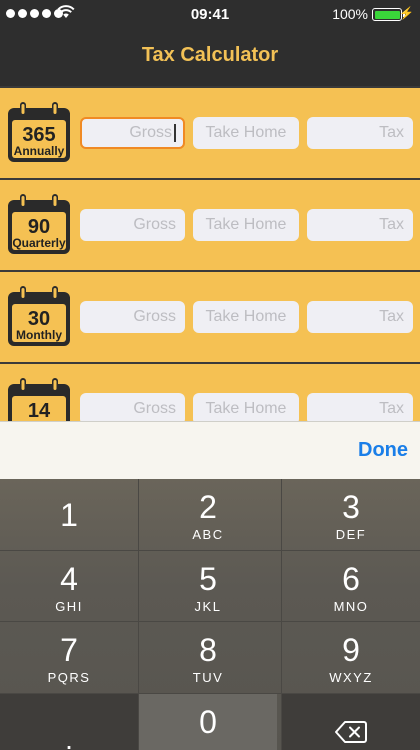  What do you see at coordinates (210, 14) in the screenshot?
I see `status-bar: 09:41 100% ⚡` at bounding box center [210, 14].